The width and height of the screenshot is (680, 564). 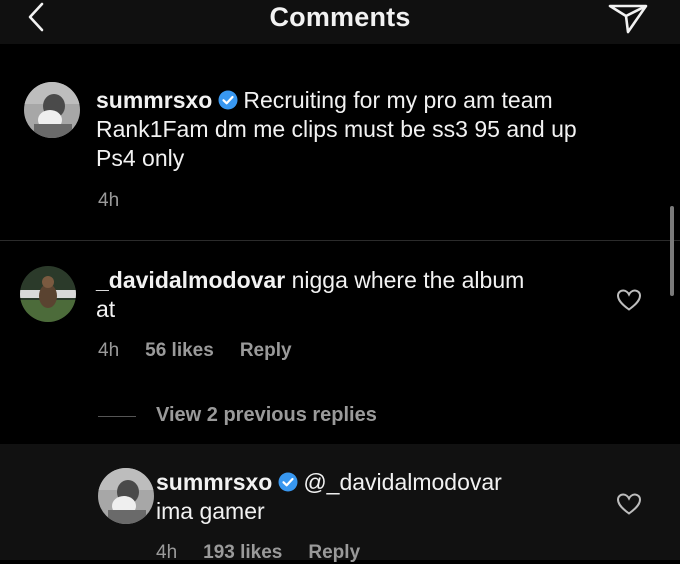 I want to click on scrollbar, so click(x=672, y=251).